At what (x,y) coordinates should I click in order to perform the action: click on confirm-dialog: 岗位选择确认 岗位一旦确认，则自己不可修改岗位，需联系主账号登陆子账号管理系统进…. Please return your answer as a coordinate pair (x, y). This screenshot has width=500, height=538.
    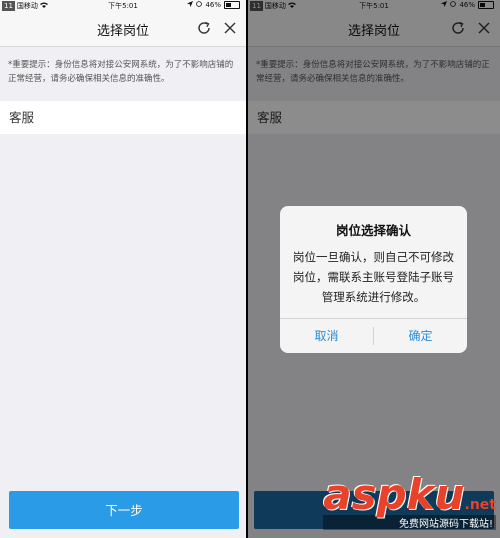
    Looking at the image, I should click on (373, 279).